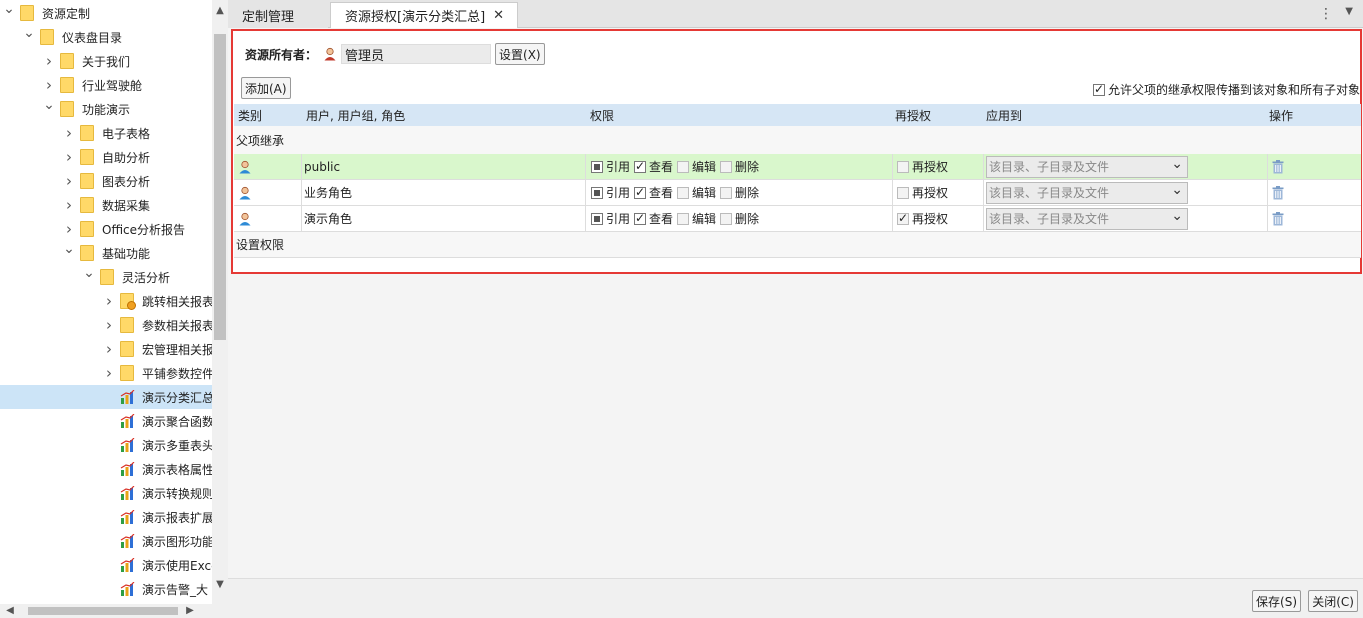 The height and width of the screenshot is (618, 1363). Describe the element at coordinates (106, 133) in the screenshot. I see `tree-node: › 电子表格` at that location.